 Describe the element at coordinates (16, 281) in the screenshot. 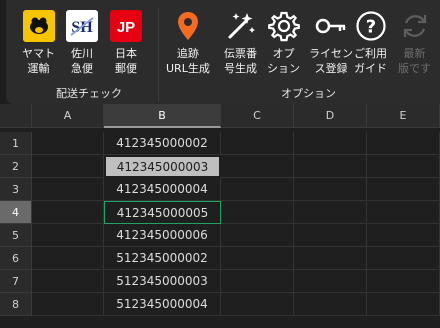

I see `row-header-7: 7` at that location.